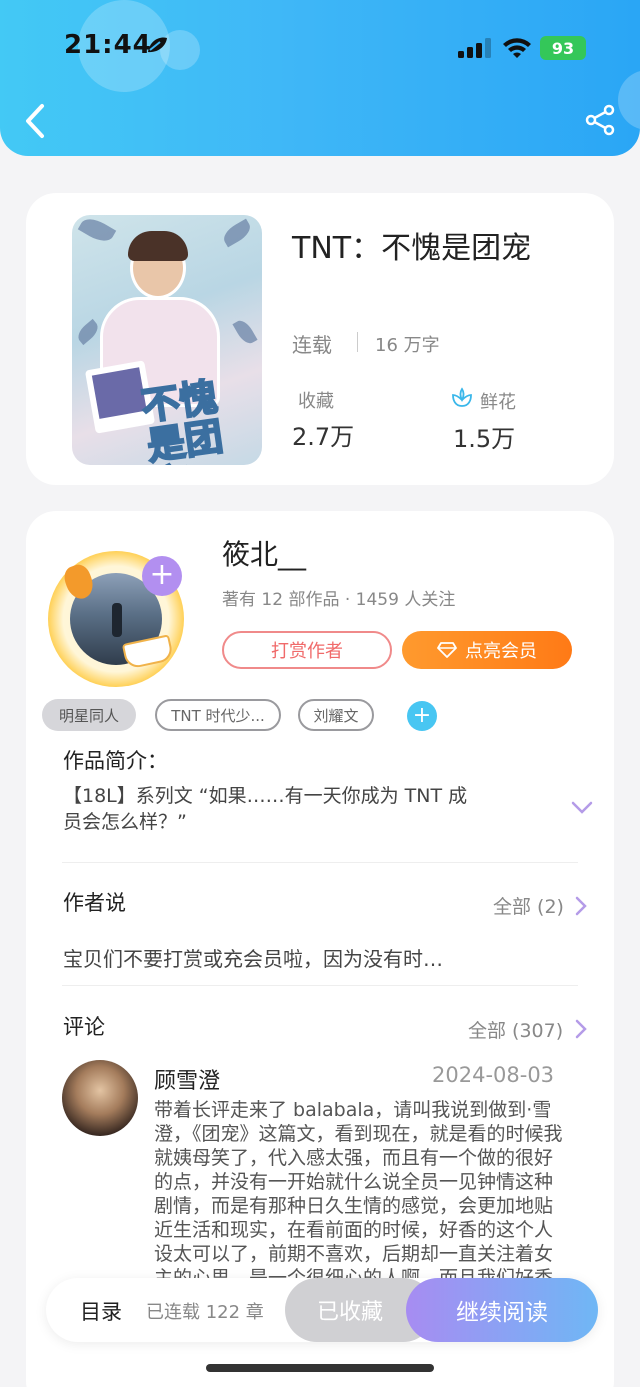 This screenshot has height=1387, width=640. Describe the element at coordinates (474, 48) in the screenshot. I see `signal-icon` at that location.